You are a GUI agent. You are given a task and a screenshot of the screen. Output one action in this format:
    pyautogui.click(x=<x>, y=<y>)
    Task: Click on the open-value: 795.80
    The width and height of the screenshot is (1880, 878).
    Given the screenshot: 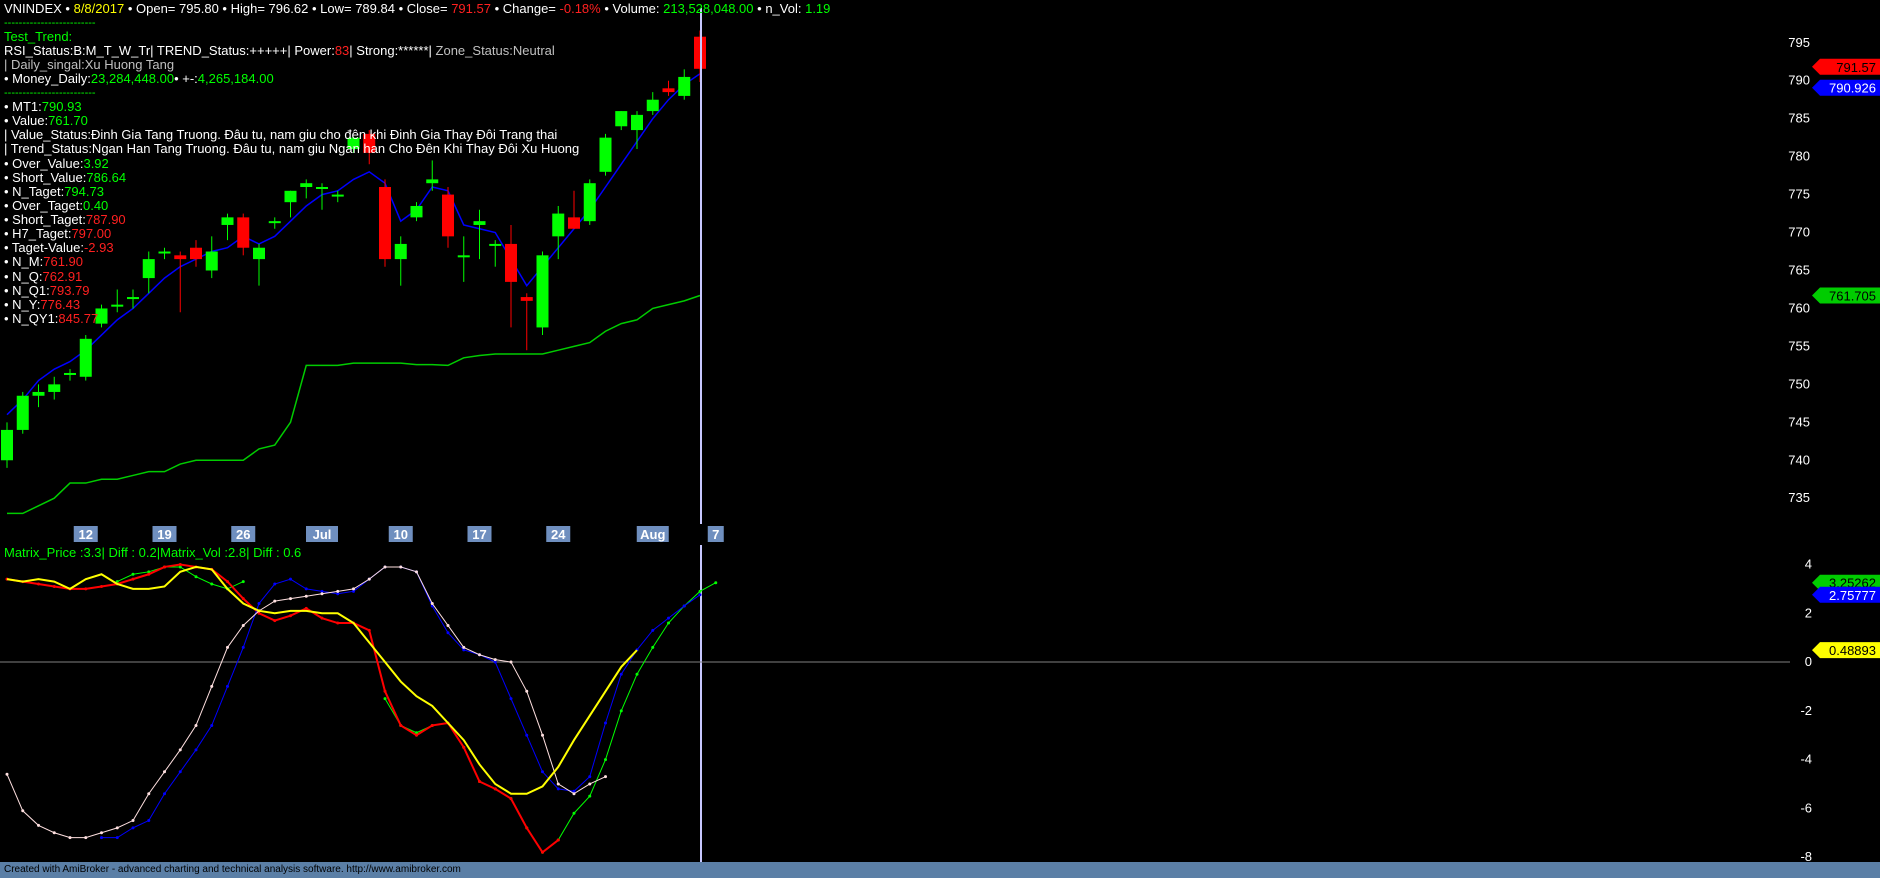 What is the action you would take?
    pyautogui.click(x=199, y=8)
    